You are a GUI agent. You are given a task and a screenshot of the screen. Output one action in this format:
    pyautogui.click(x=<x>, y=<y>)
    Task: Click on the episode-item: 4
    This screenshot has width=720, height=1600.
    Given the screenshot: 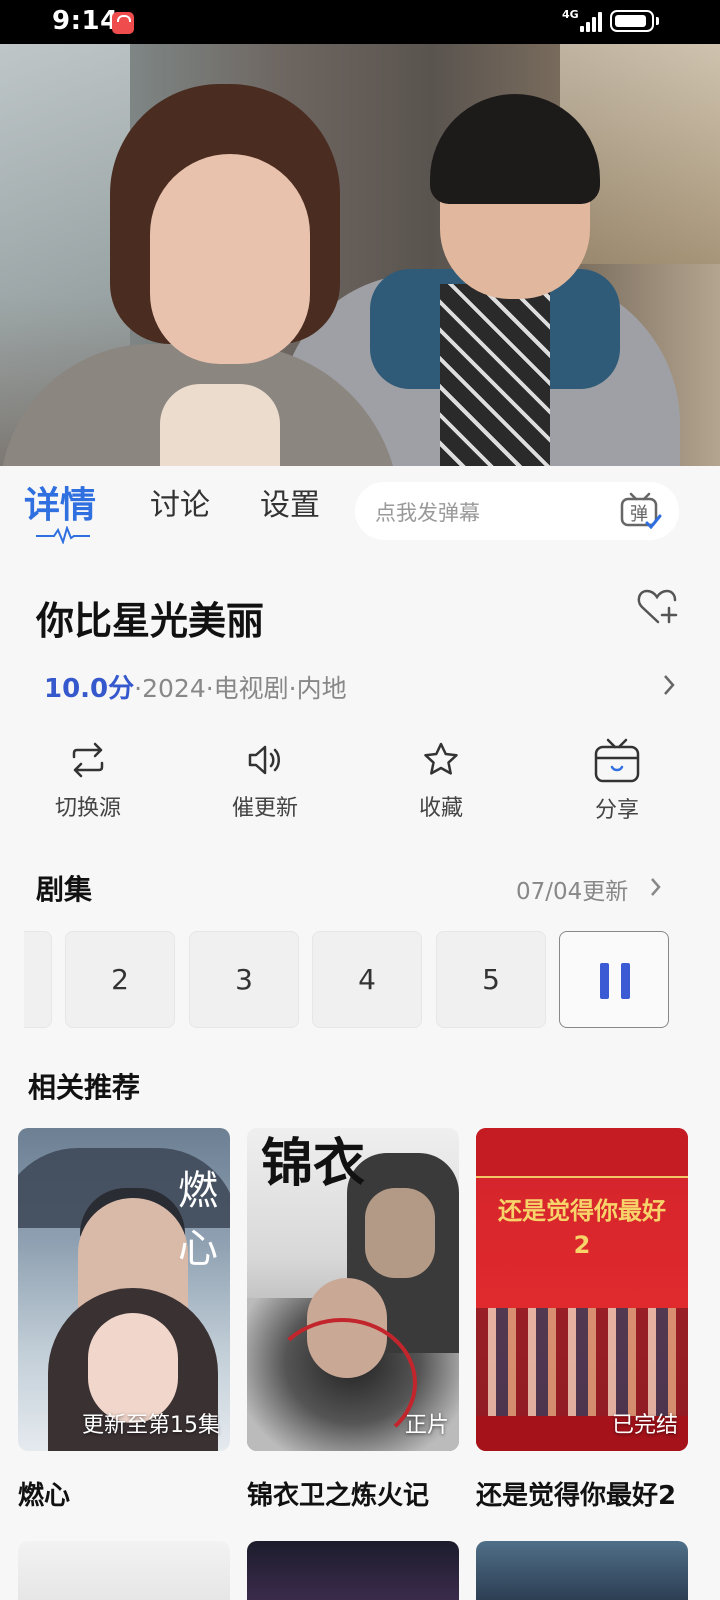 What is the action you would take?
    pyautogui.click(x=367, y=979)
    